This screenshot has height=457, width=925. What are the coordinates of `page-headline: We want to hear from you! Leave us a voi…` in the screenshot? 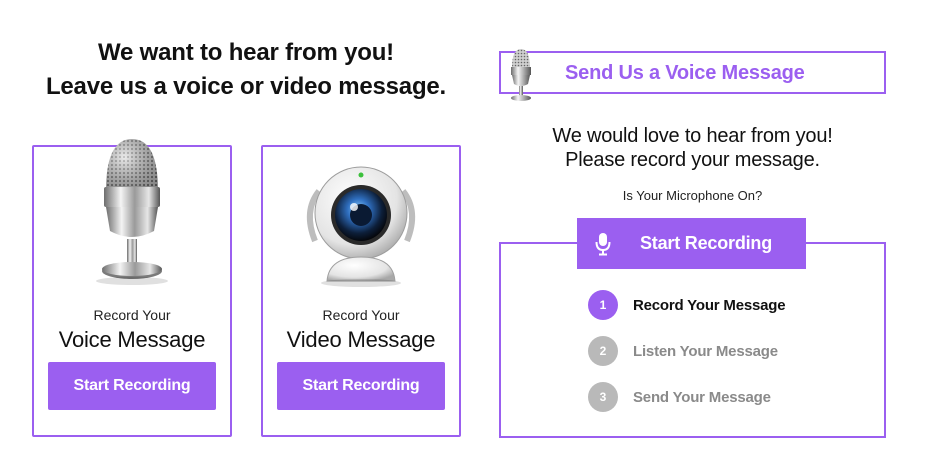 It's located at (246, 70).